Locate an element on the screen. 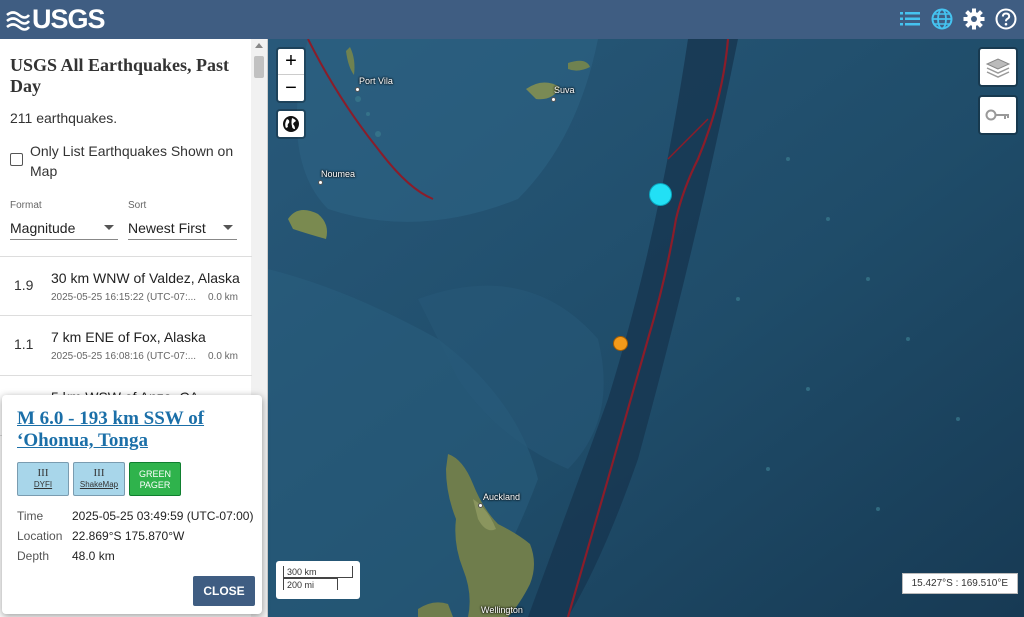 The height and width of the screenshot is (617, 1024). location-row: Location 22.869°S 175.870°W is located at coordinates (100, 536).